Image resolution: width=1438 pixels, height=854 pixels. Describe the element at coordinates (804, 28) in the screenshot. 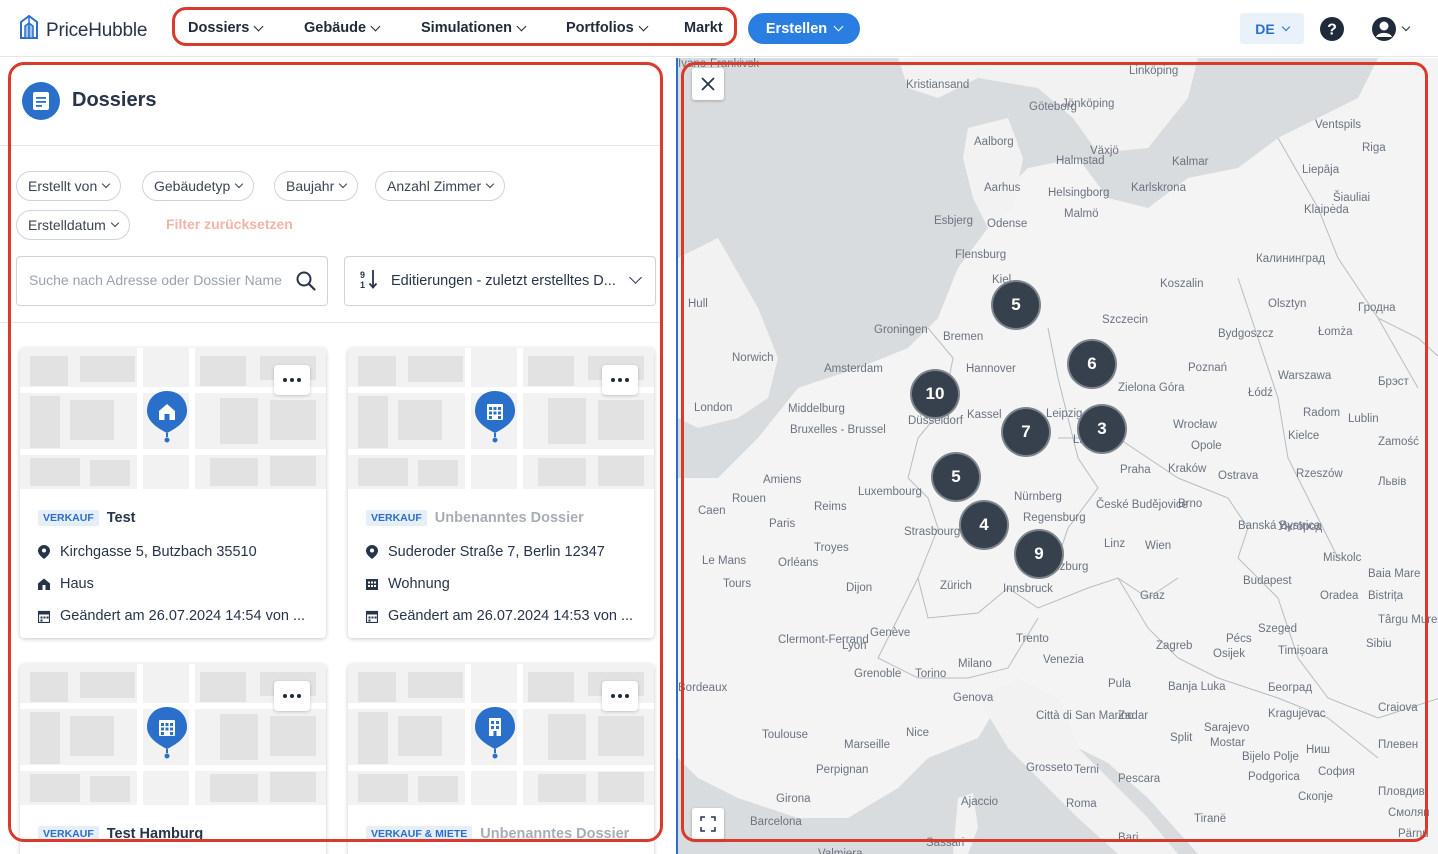

I see `create-button: Erstellen` at that location.